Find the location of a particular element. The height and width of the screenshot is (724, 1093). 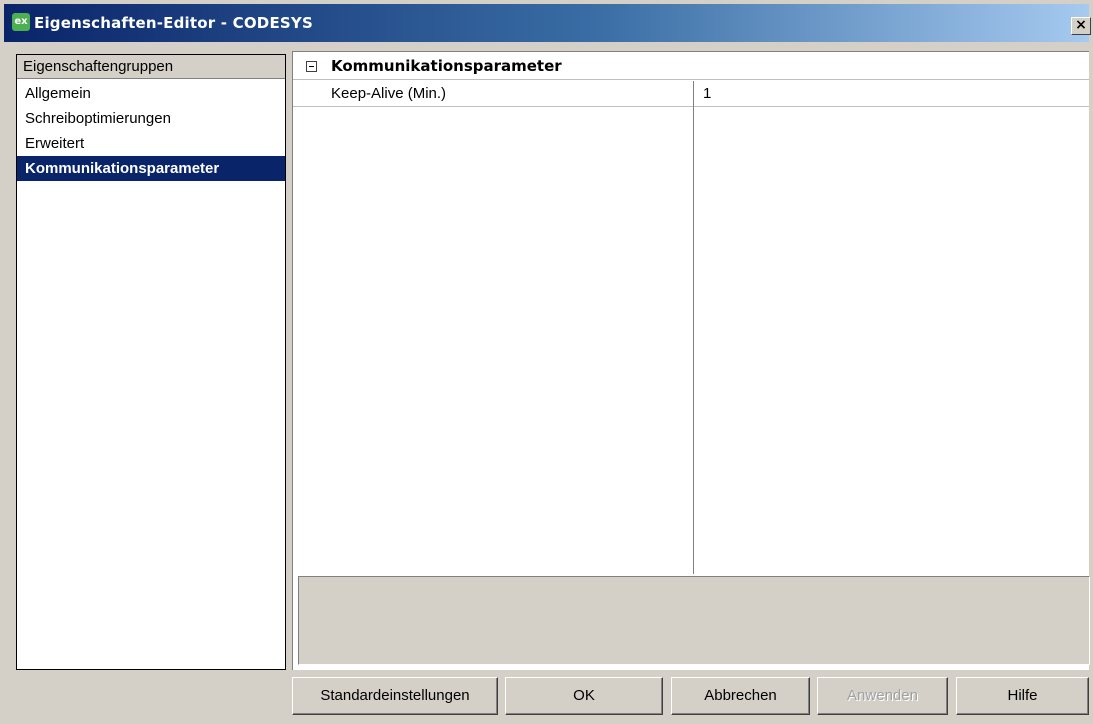

window-title: Eigenschaften-Editor - CODESYS is located at coordinates (173, 23).